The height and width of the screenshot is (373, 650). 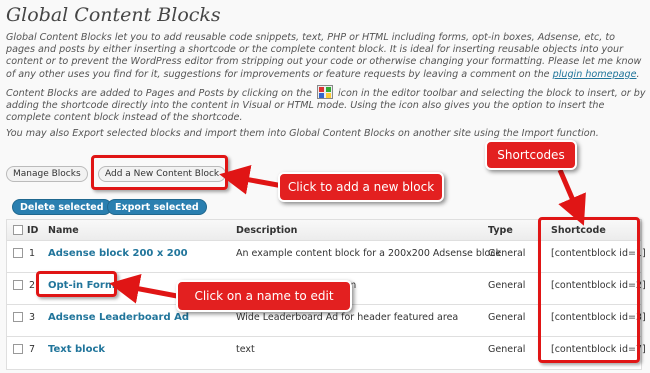 I want to click on row-name-link: Adsense Leaderboard Ad, so click(x=118, y=317).